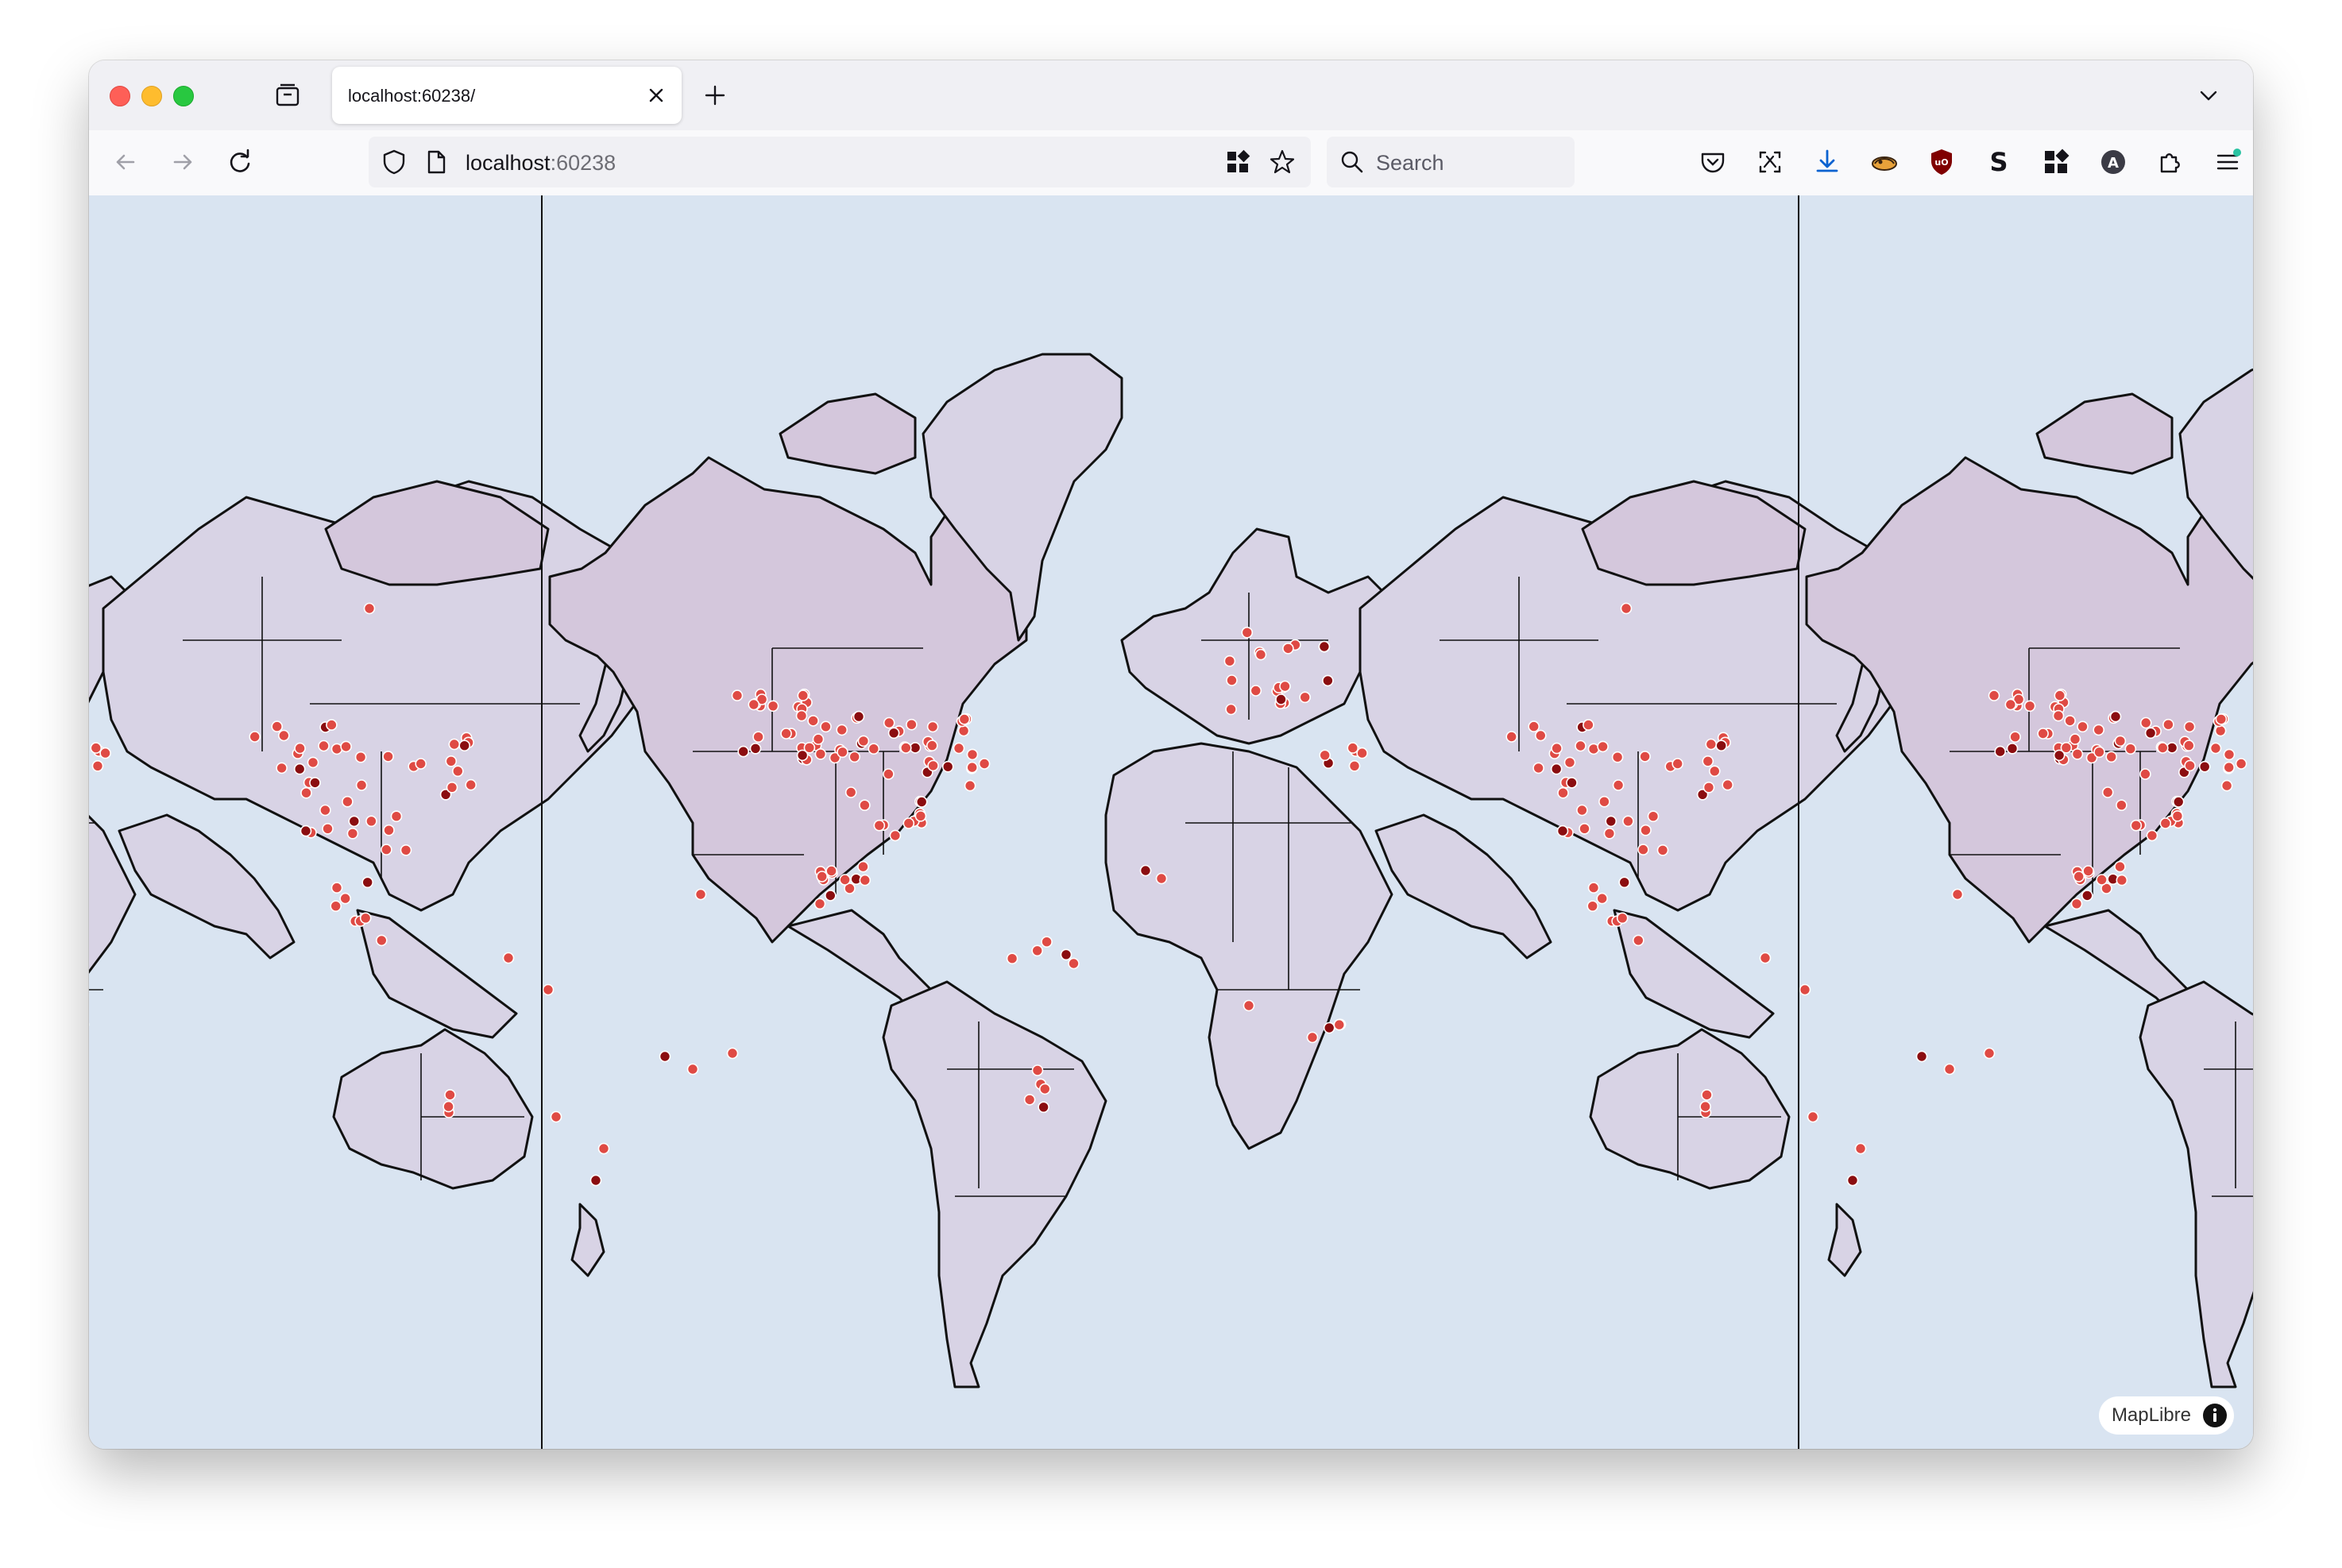 Image resolution: width=2342 pixels, height=1568 pixels. What do you see at coordinates (151, 96) in the screenshot?
I see `window-minimize-button` at bounding box center [151, 96].